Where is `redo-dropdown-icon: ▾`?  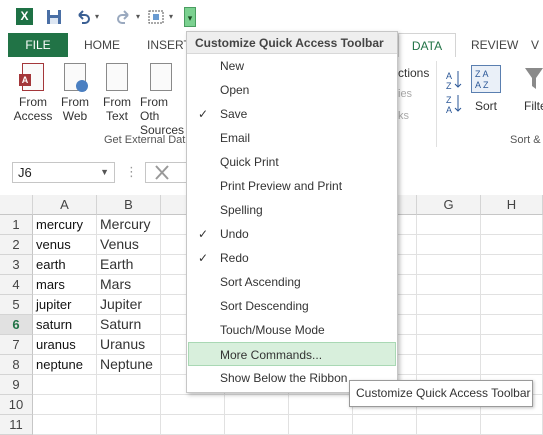
redo-dropdown-icon: ▾ is located at coordinates (138, 16).